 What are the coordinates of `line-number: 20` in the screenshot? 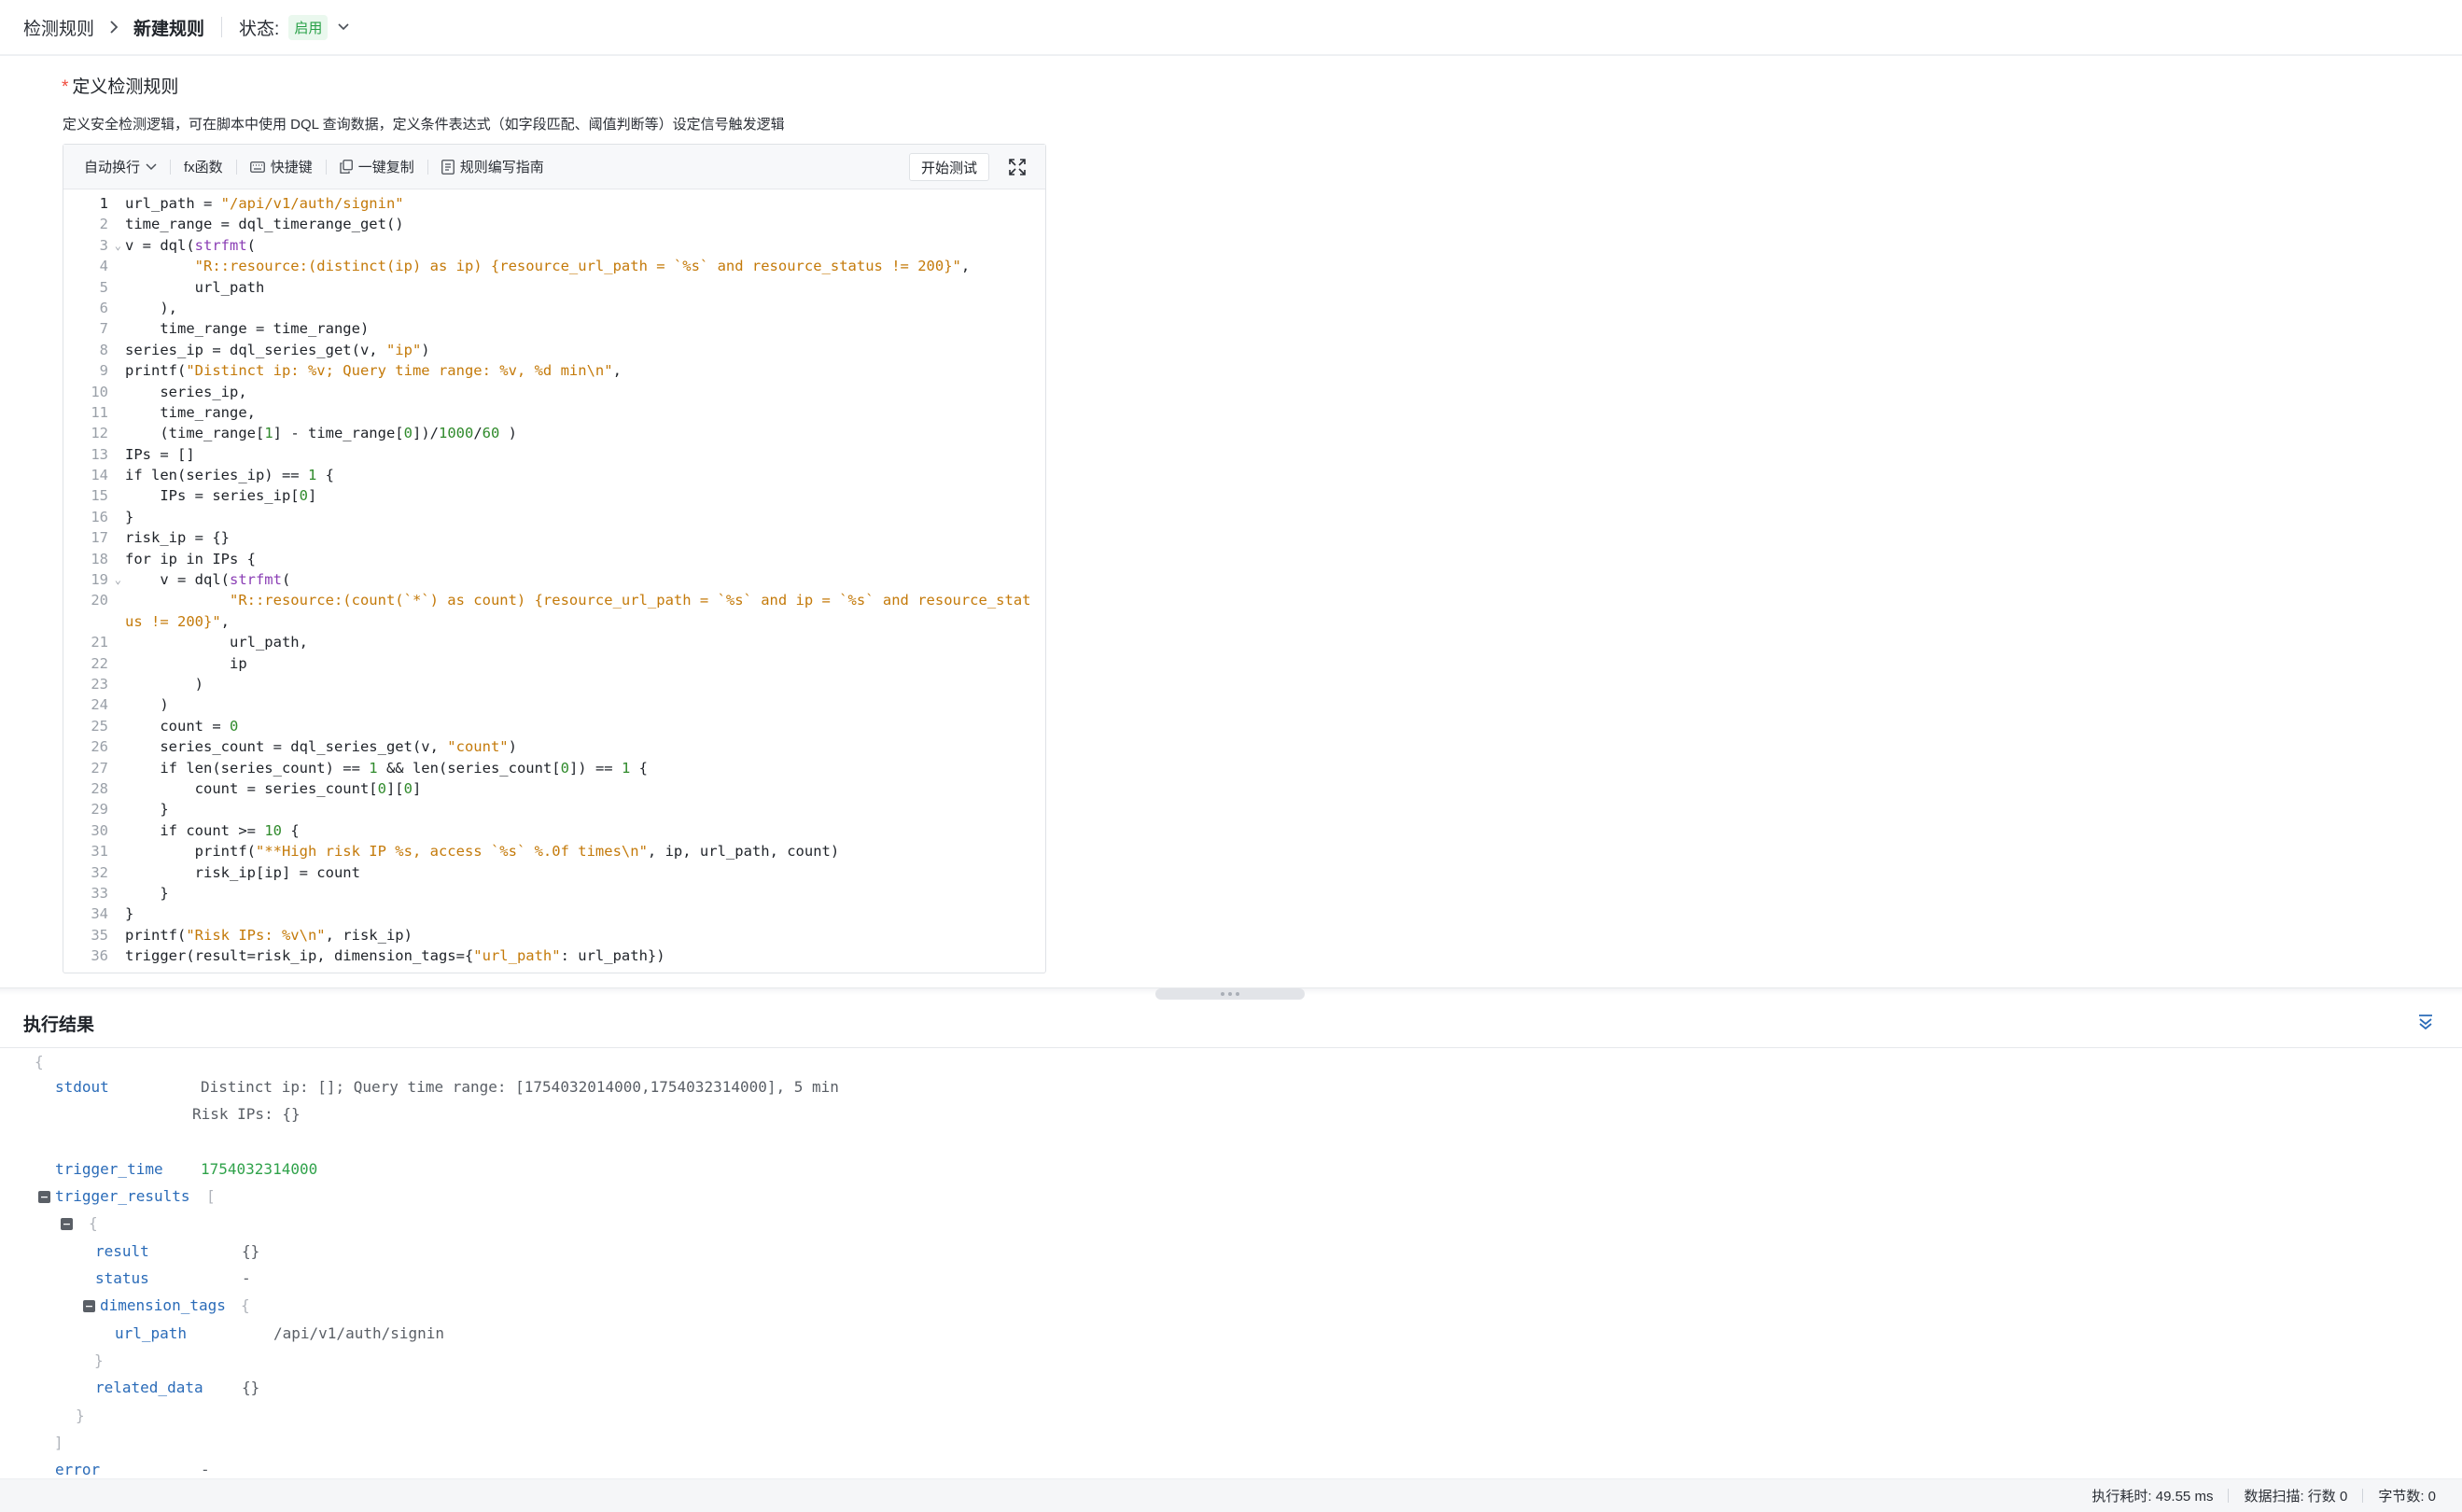 It's located at (100, 600).